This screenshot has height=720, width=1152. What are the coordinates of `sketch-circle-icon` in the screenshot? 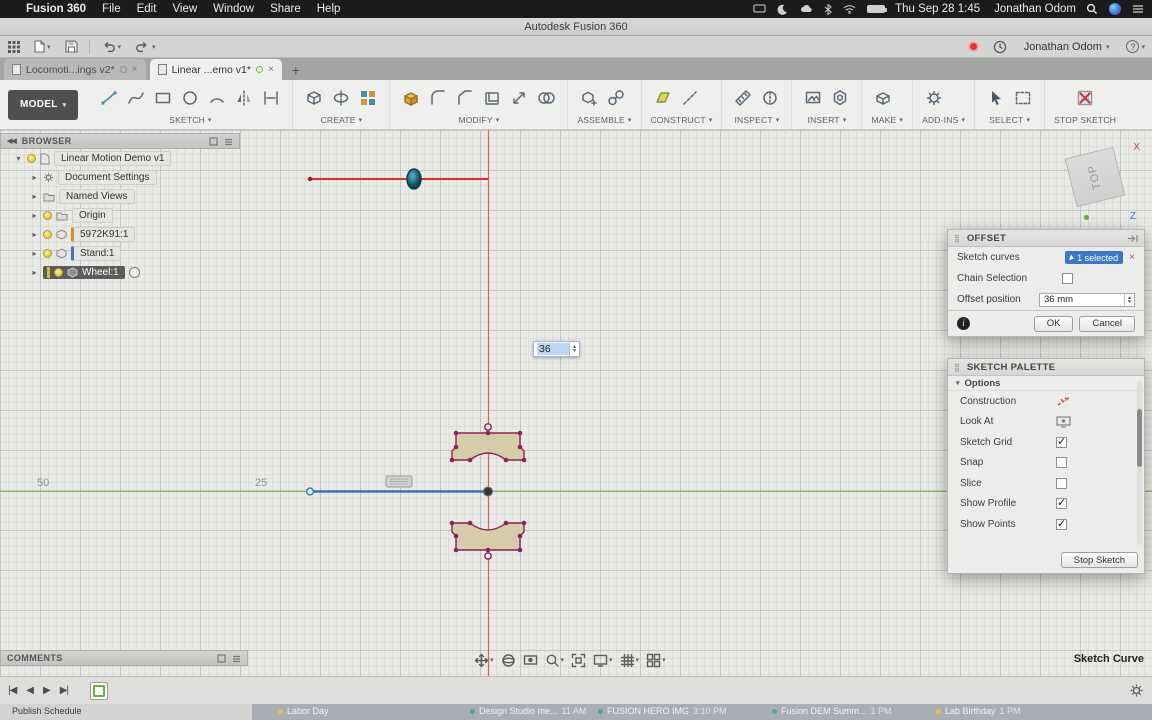 It's located at (190, 98).